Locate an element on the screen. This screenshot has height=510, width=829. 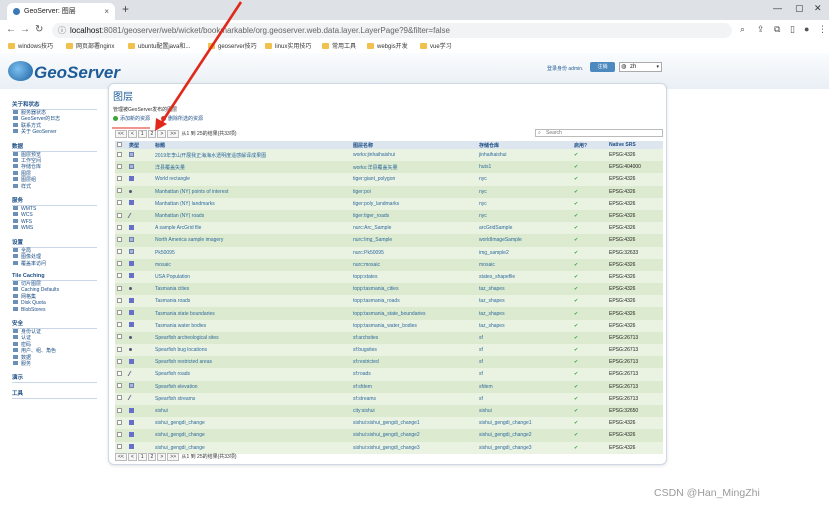
layer-name-link: sf:restricted is located at coordinates (414, 362).